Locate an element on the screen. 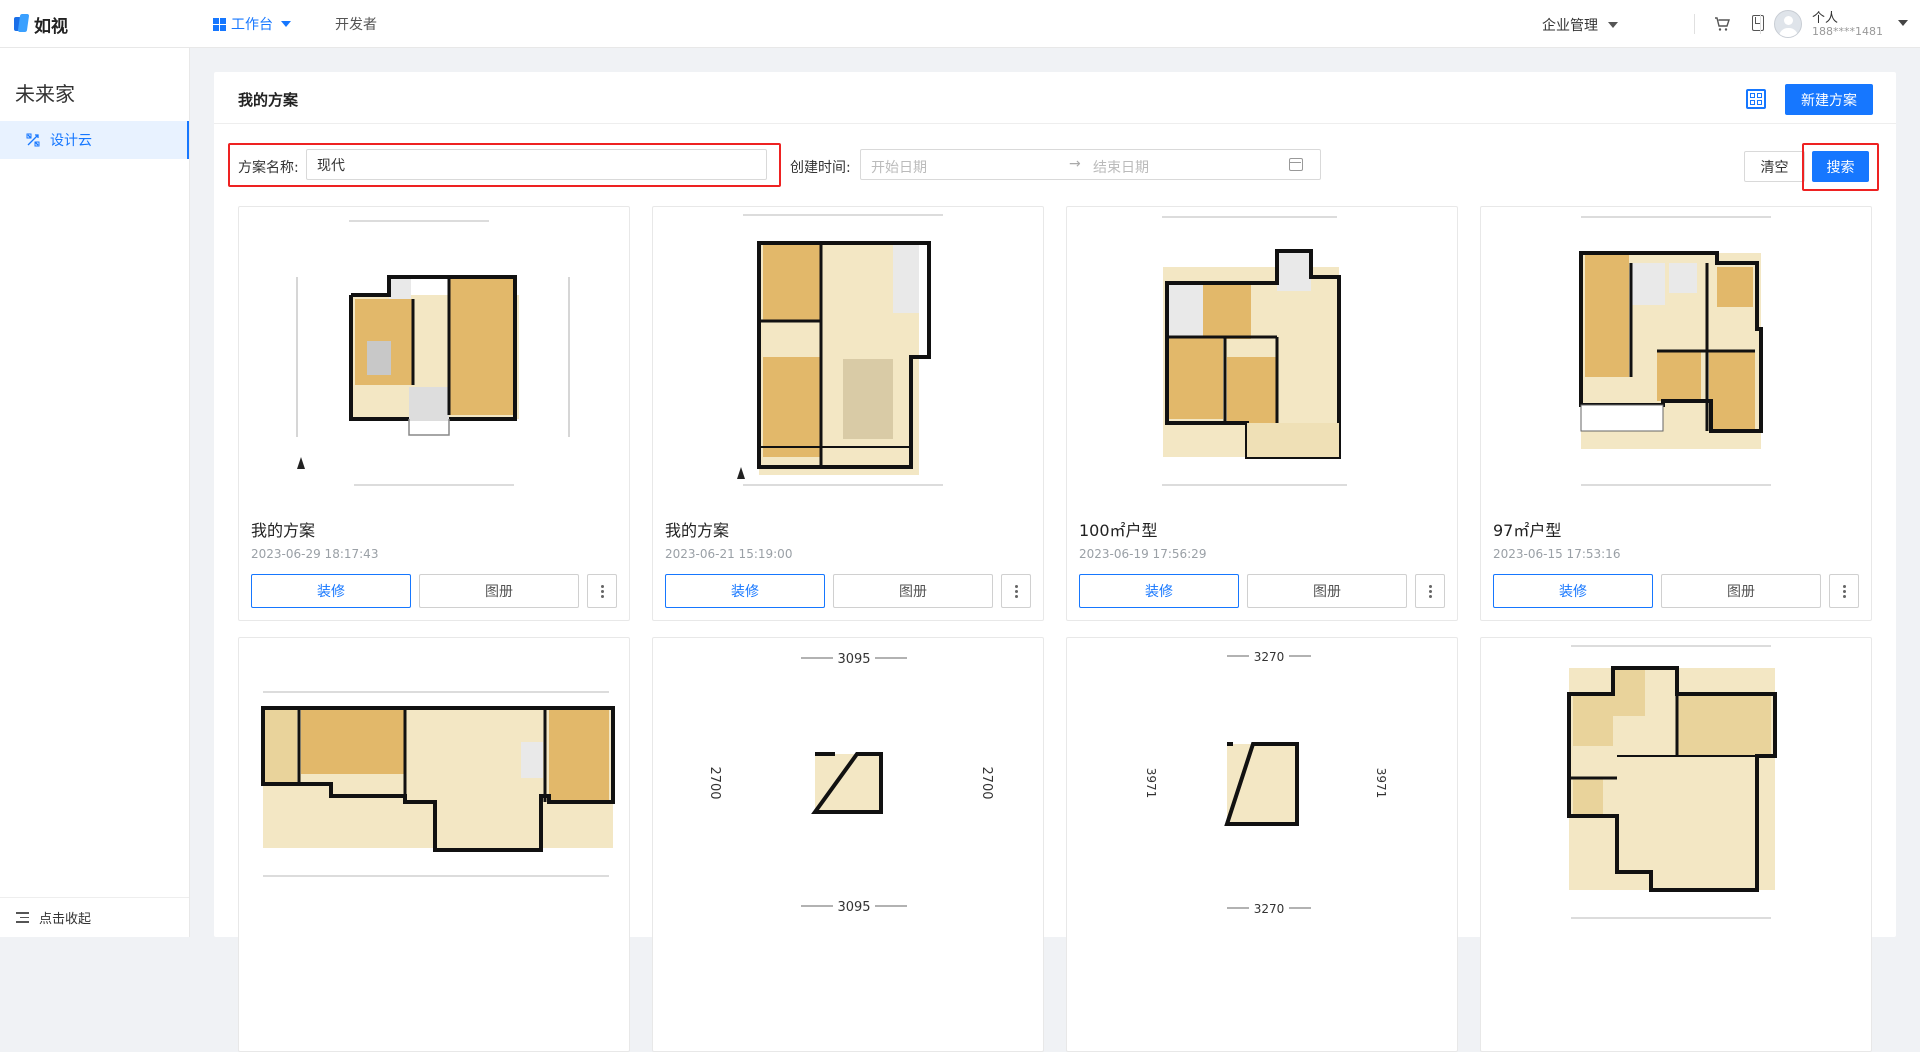 Image resolution: width=1920 pixels, height=1052 pixels. card-title: 100㎡户型 is located at coordinates (1118, 530).